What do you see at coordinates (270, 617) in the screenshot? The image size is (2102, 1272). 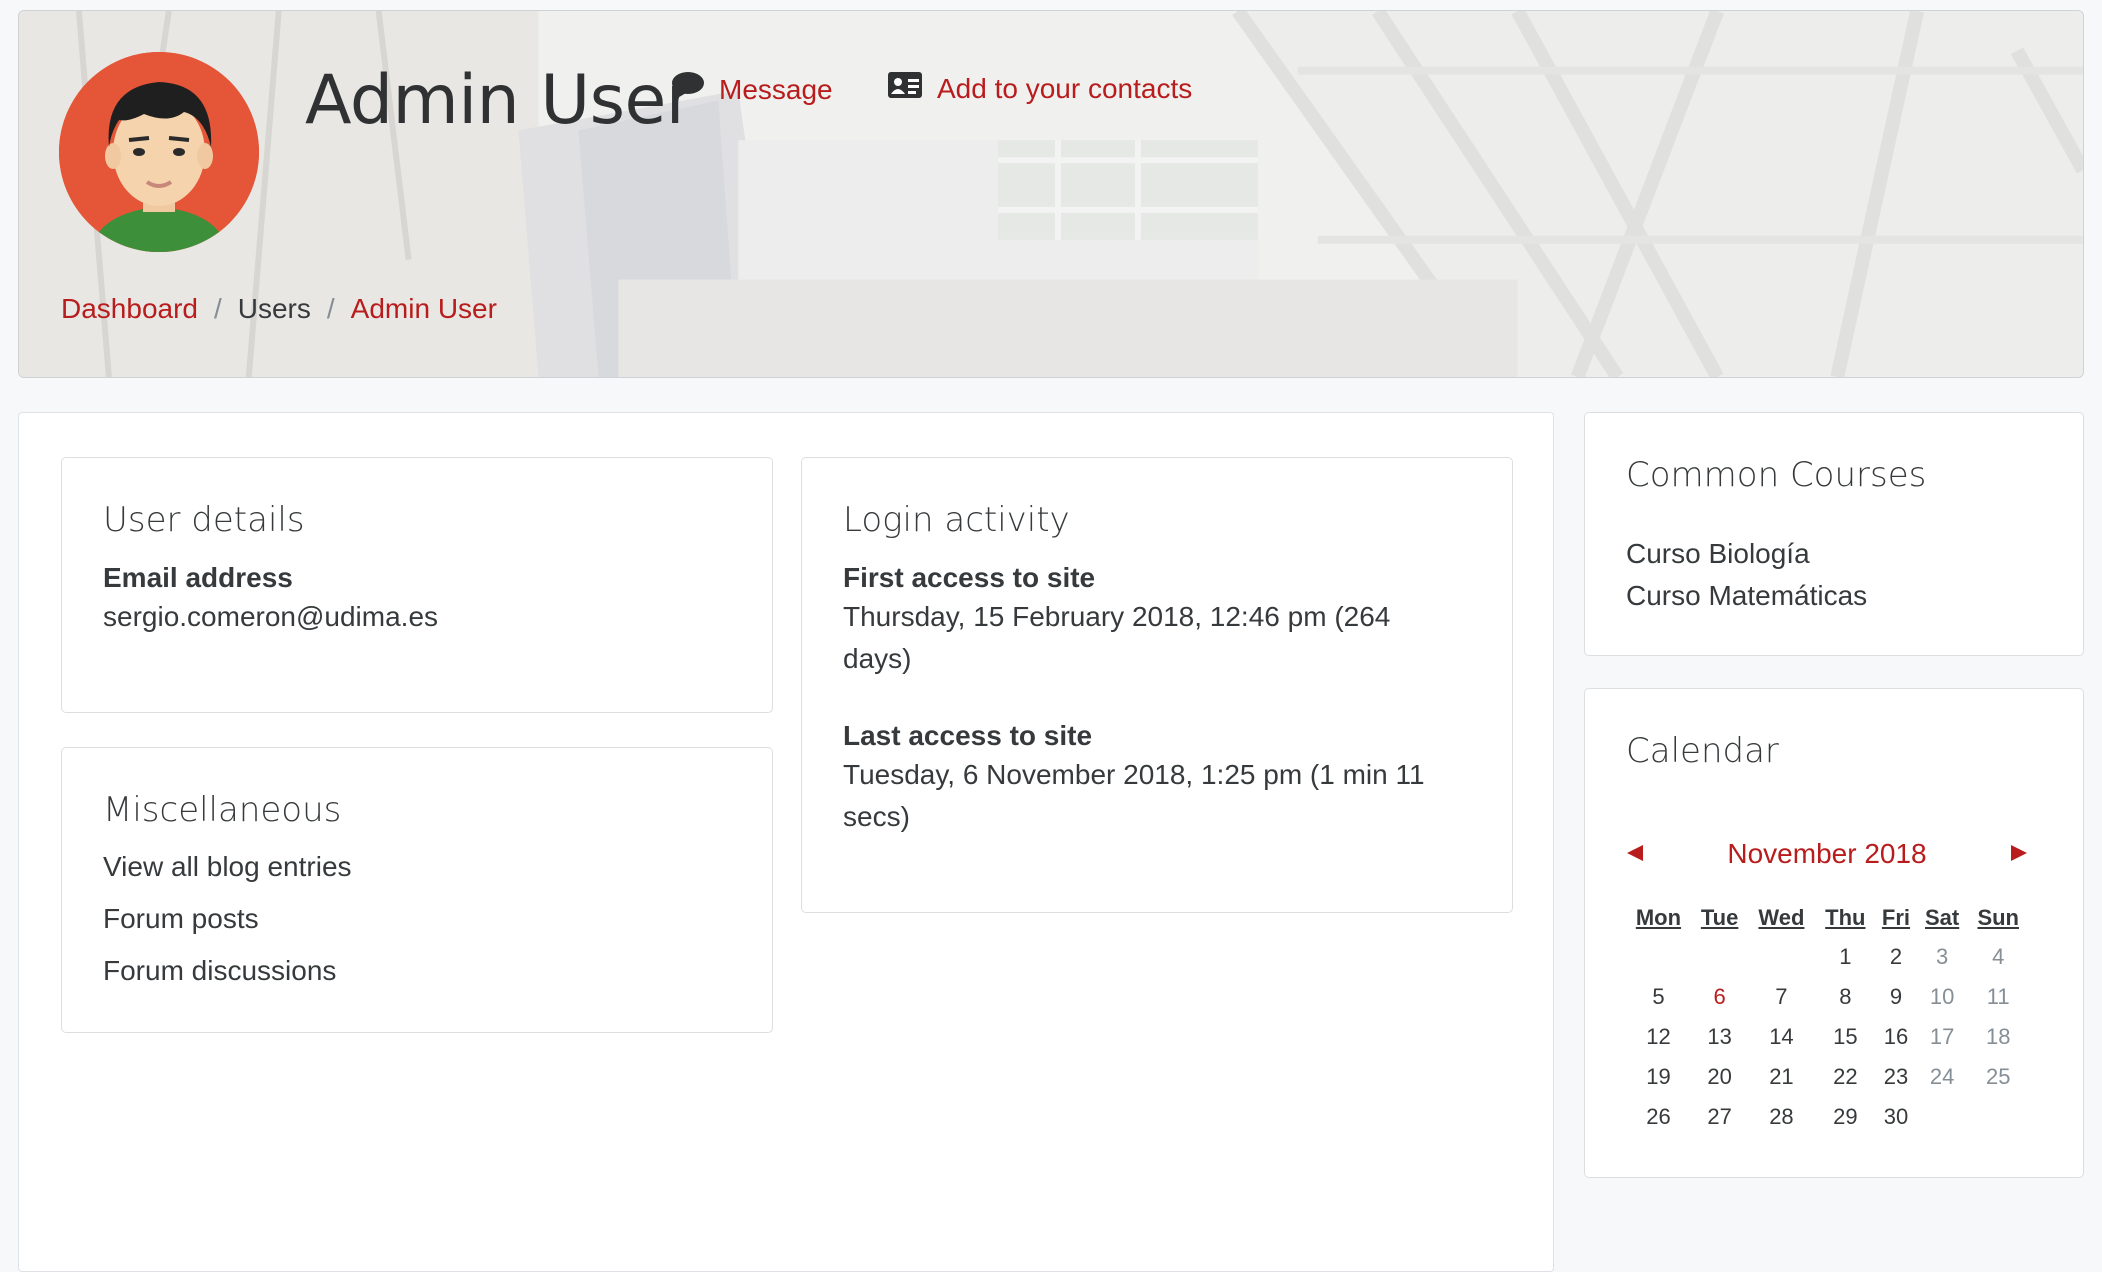 I see `email-link: sergio.comeron@udima.es` at bounding box center [270, 617].